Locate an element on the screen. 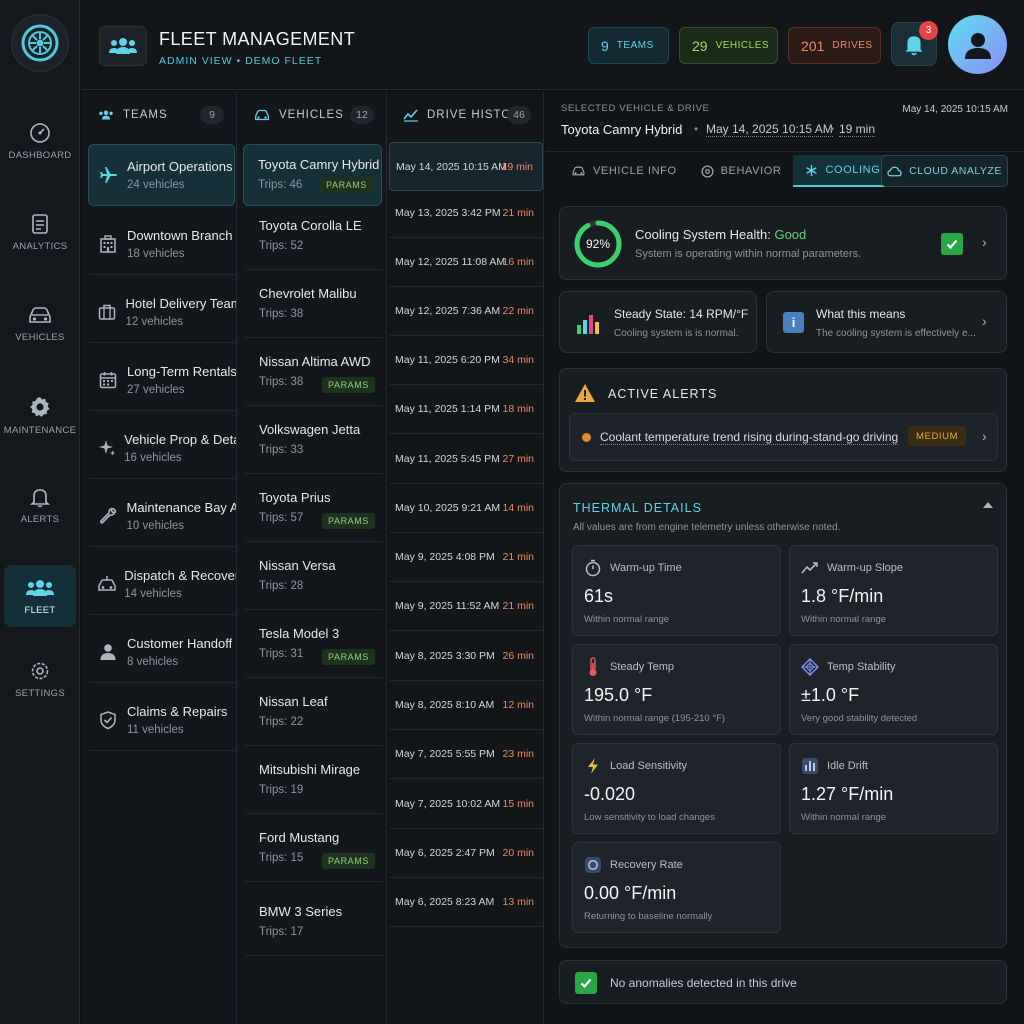  column-title: TEAMS is located at coordinates (145, 115).